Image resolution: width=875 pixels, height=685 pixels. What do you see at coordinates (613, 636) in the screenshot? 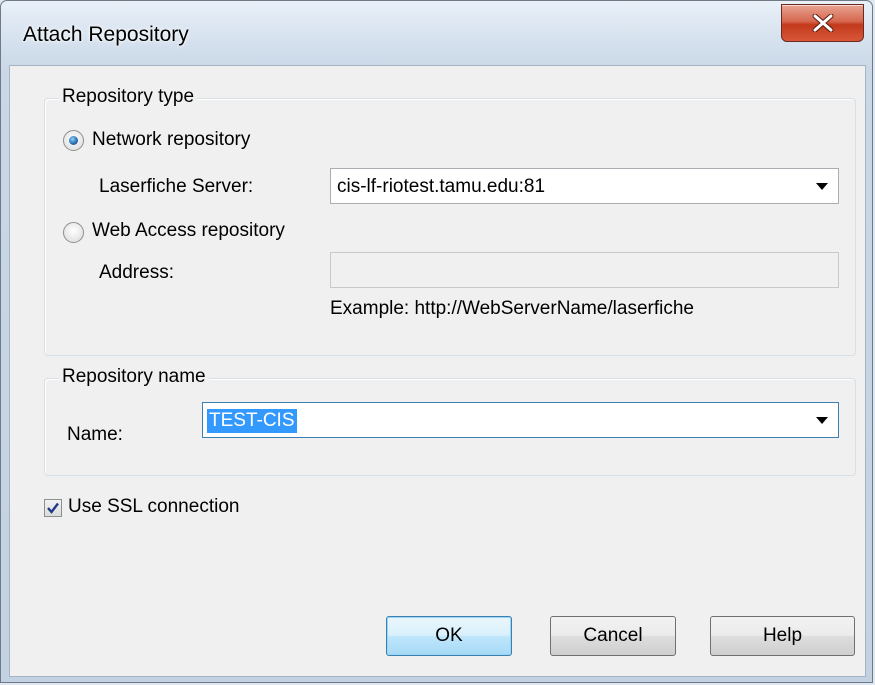
I see `cancel-button: Cancel` at bounding box center [613, 636].